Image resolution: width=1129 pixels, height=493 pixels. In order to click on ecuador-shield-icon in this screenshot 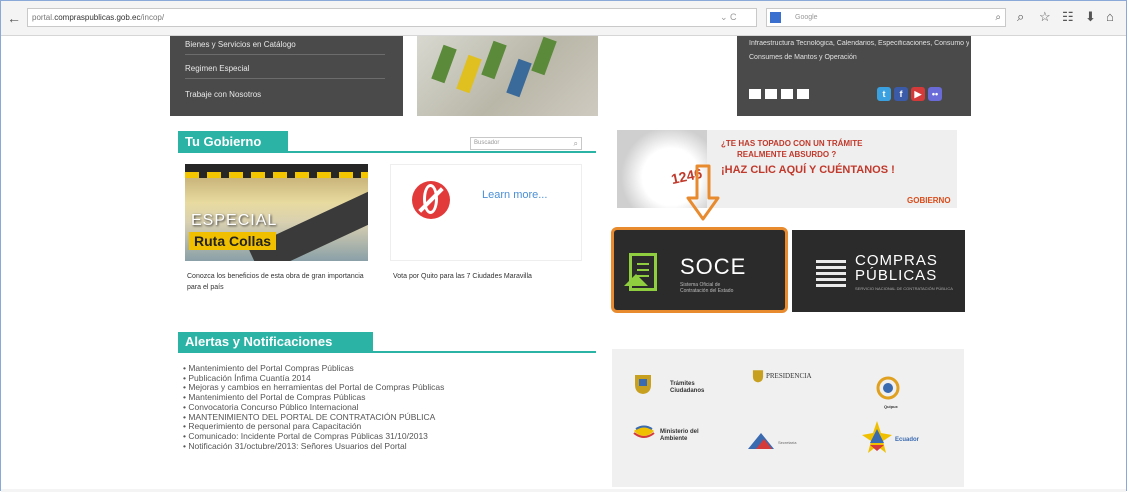, I will do `click(643, 384)`.